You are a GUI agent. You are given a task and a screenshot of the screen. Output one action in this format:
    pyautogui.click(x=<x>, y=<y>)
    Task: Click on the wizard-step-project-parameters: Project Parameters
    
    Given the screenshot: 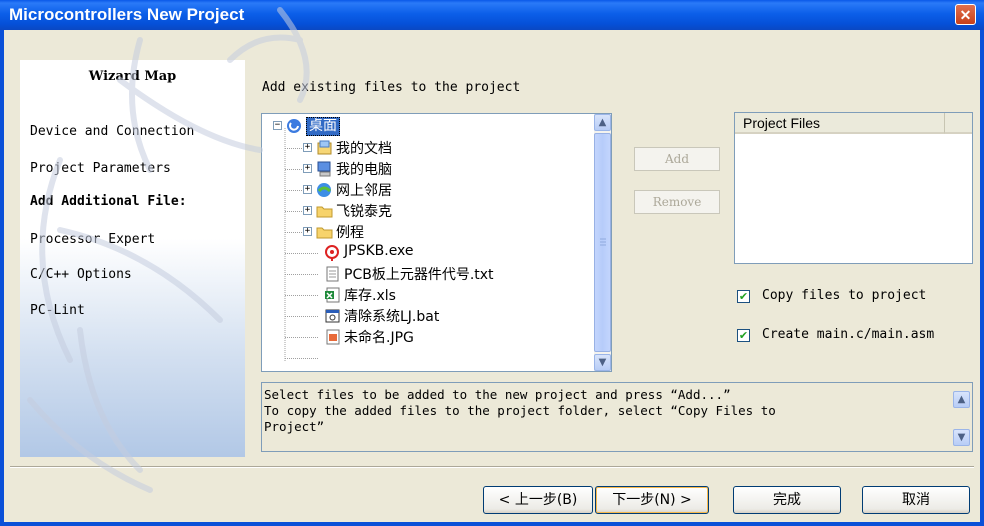 What is the action you would take?
    pyautogui.click(x=100, y=168)
    